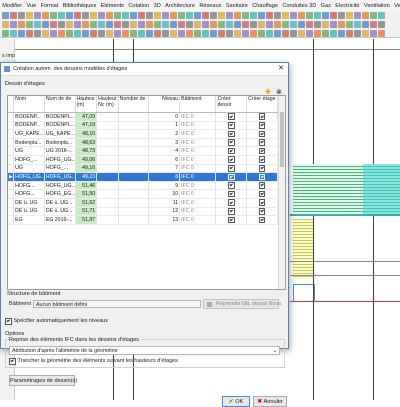  I want to click on table-row: HOFG... HOFG_EG... 51,50 10 IFC 0, so click(143, 194).